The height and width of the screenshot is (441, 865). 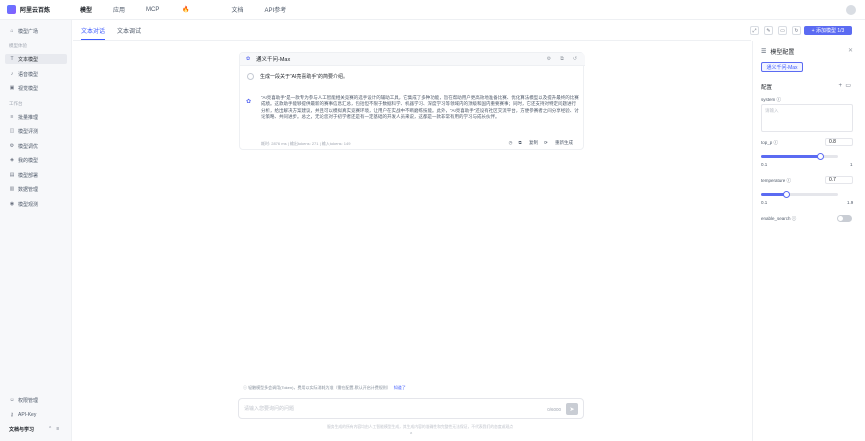 What do you see at coordinates (778, 52) in the screenshot?
I see `panel-title: ☰ 模型配置` at bounding box center [778, 52].